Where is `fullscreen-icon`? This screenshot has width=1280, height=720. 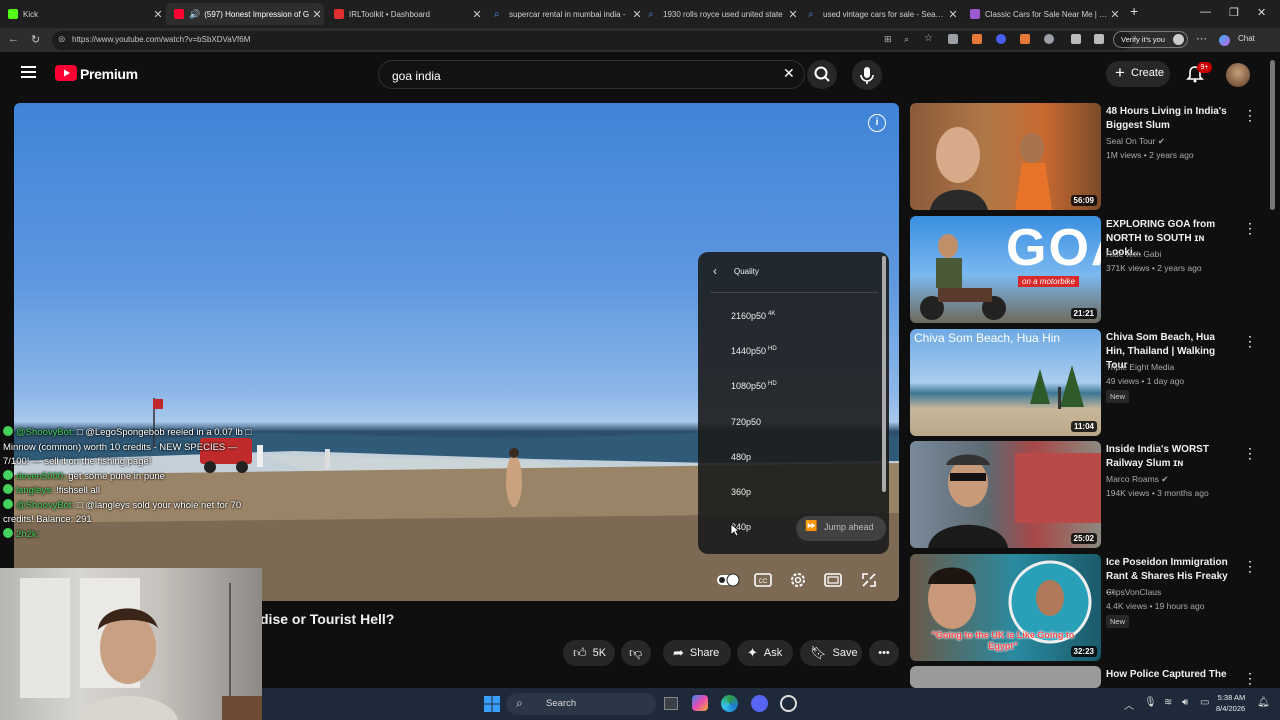
fullscreen-icon is located at coordinates (869, 580).